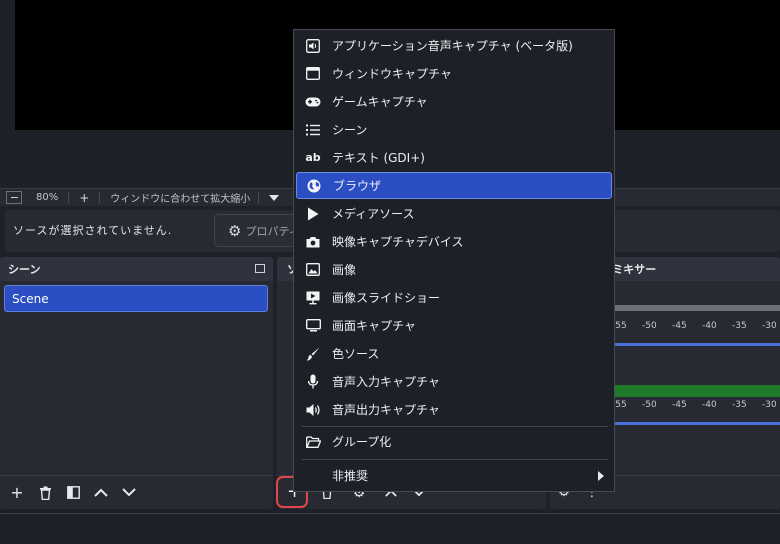 This screenshot has height=544, width=780. What do you see at coordinates (386, 410) in the screenshot?
I see `menu-item-label: 音声出力キャプチャ` at bounding box center [386, 410].